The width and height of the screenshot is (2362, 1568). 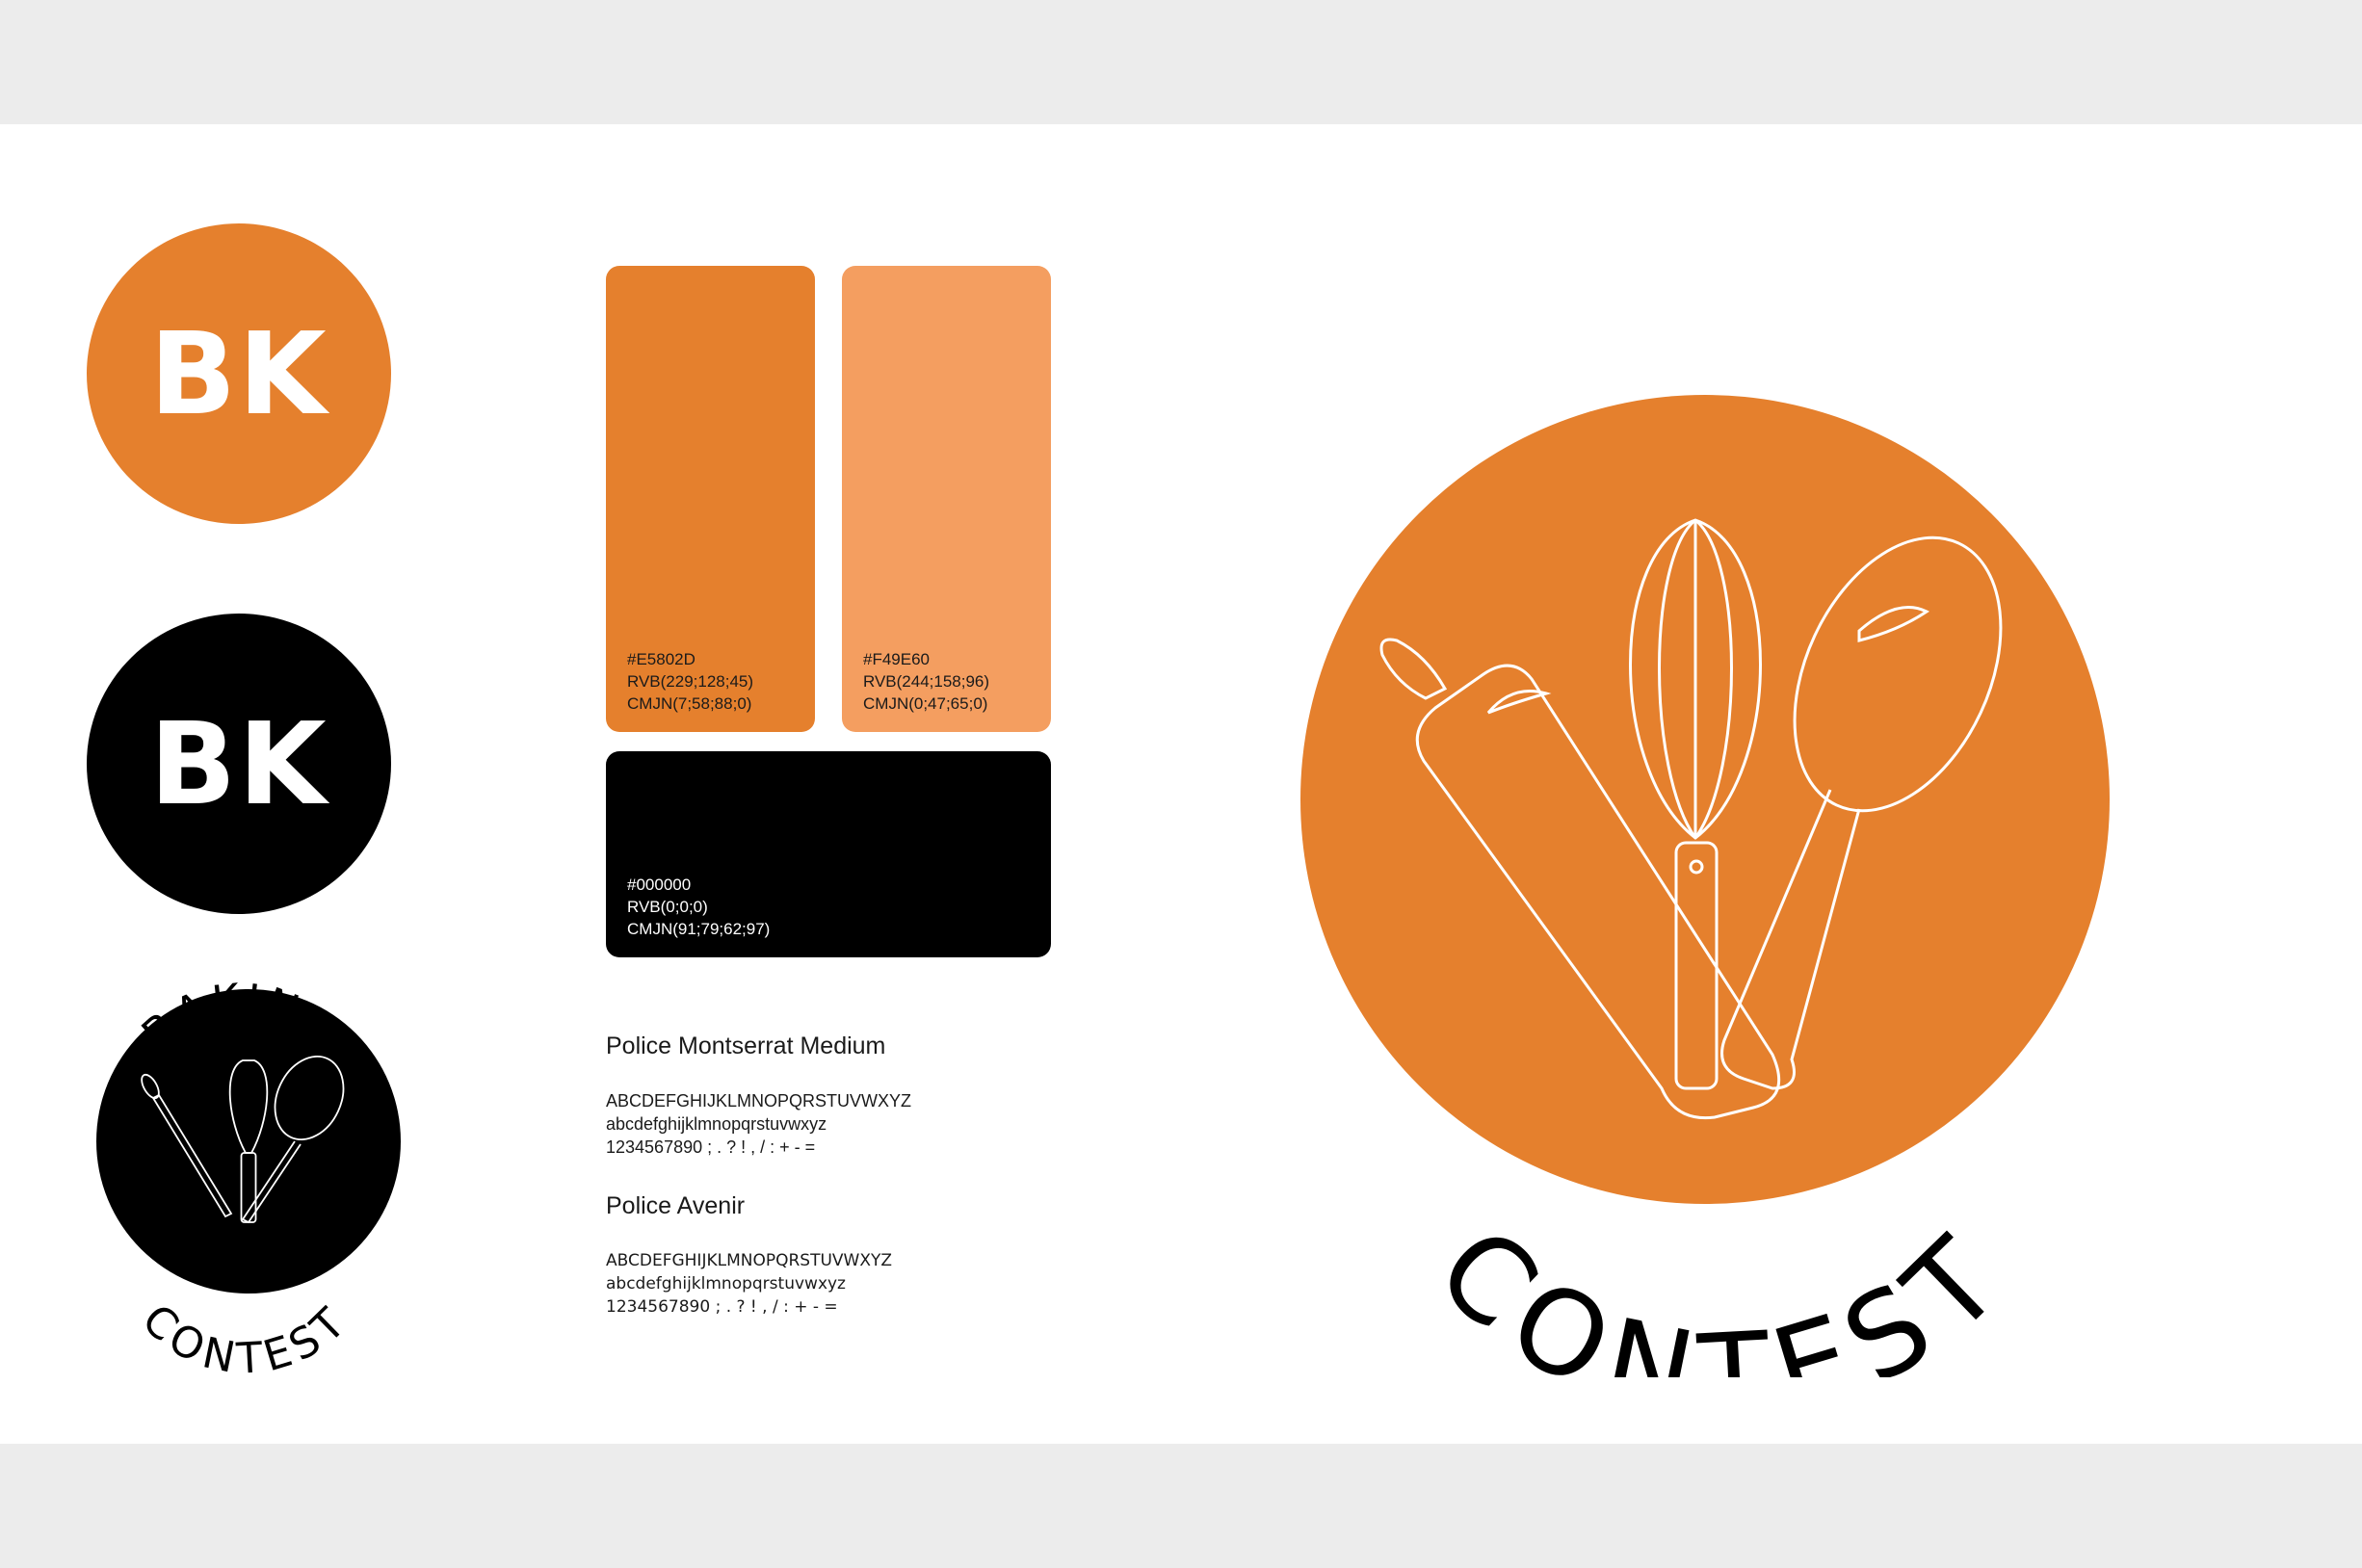 I want to click on font-2-uppercase: ABCDEFGHIJKLMNOPQRSTUVWXYZ, so click(x=749, y=1260).